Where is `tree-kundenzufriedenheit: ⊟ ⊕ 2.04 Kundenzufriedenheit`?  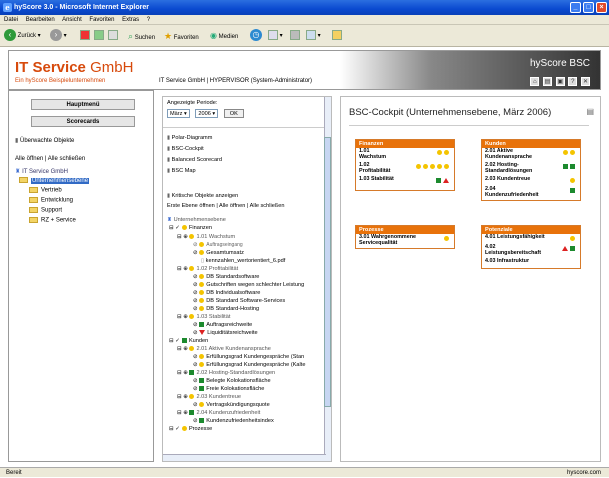
tree-kundenzufriedenheit: ⊟ ⊕ 2.04 Kundenzufriedenheit is located at coordinates (218, 413).